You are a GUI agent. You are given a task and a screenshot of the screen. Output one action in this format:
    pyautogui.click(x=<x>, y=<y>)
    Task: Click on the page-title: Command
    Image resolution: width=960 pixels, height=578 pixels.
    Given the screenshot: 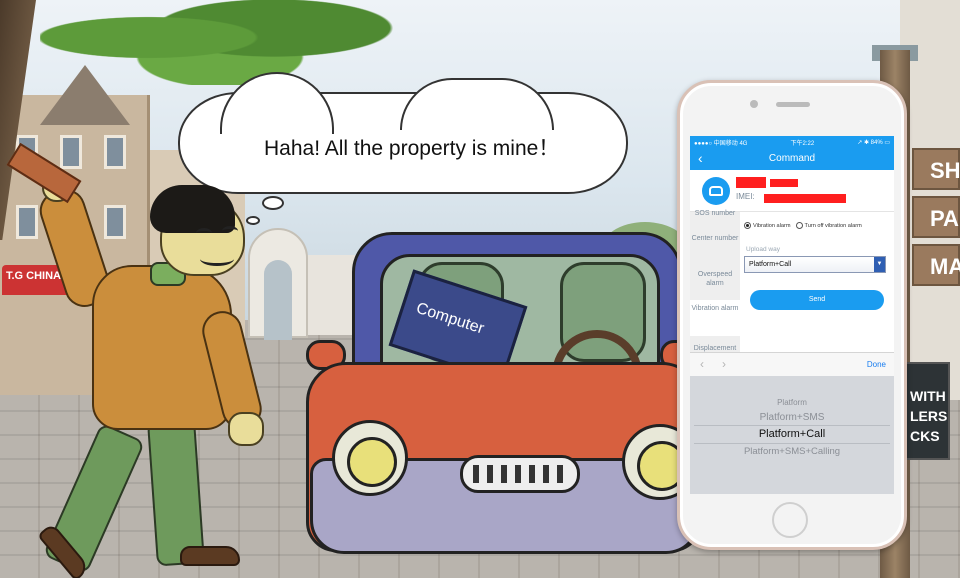 What is the action you would take?
    pyautogui.click(x=792, y=158)
    